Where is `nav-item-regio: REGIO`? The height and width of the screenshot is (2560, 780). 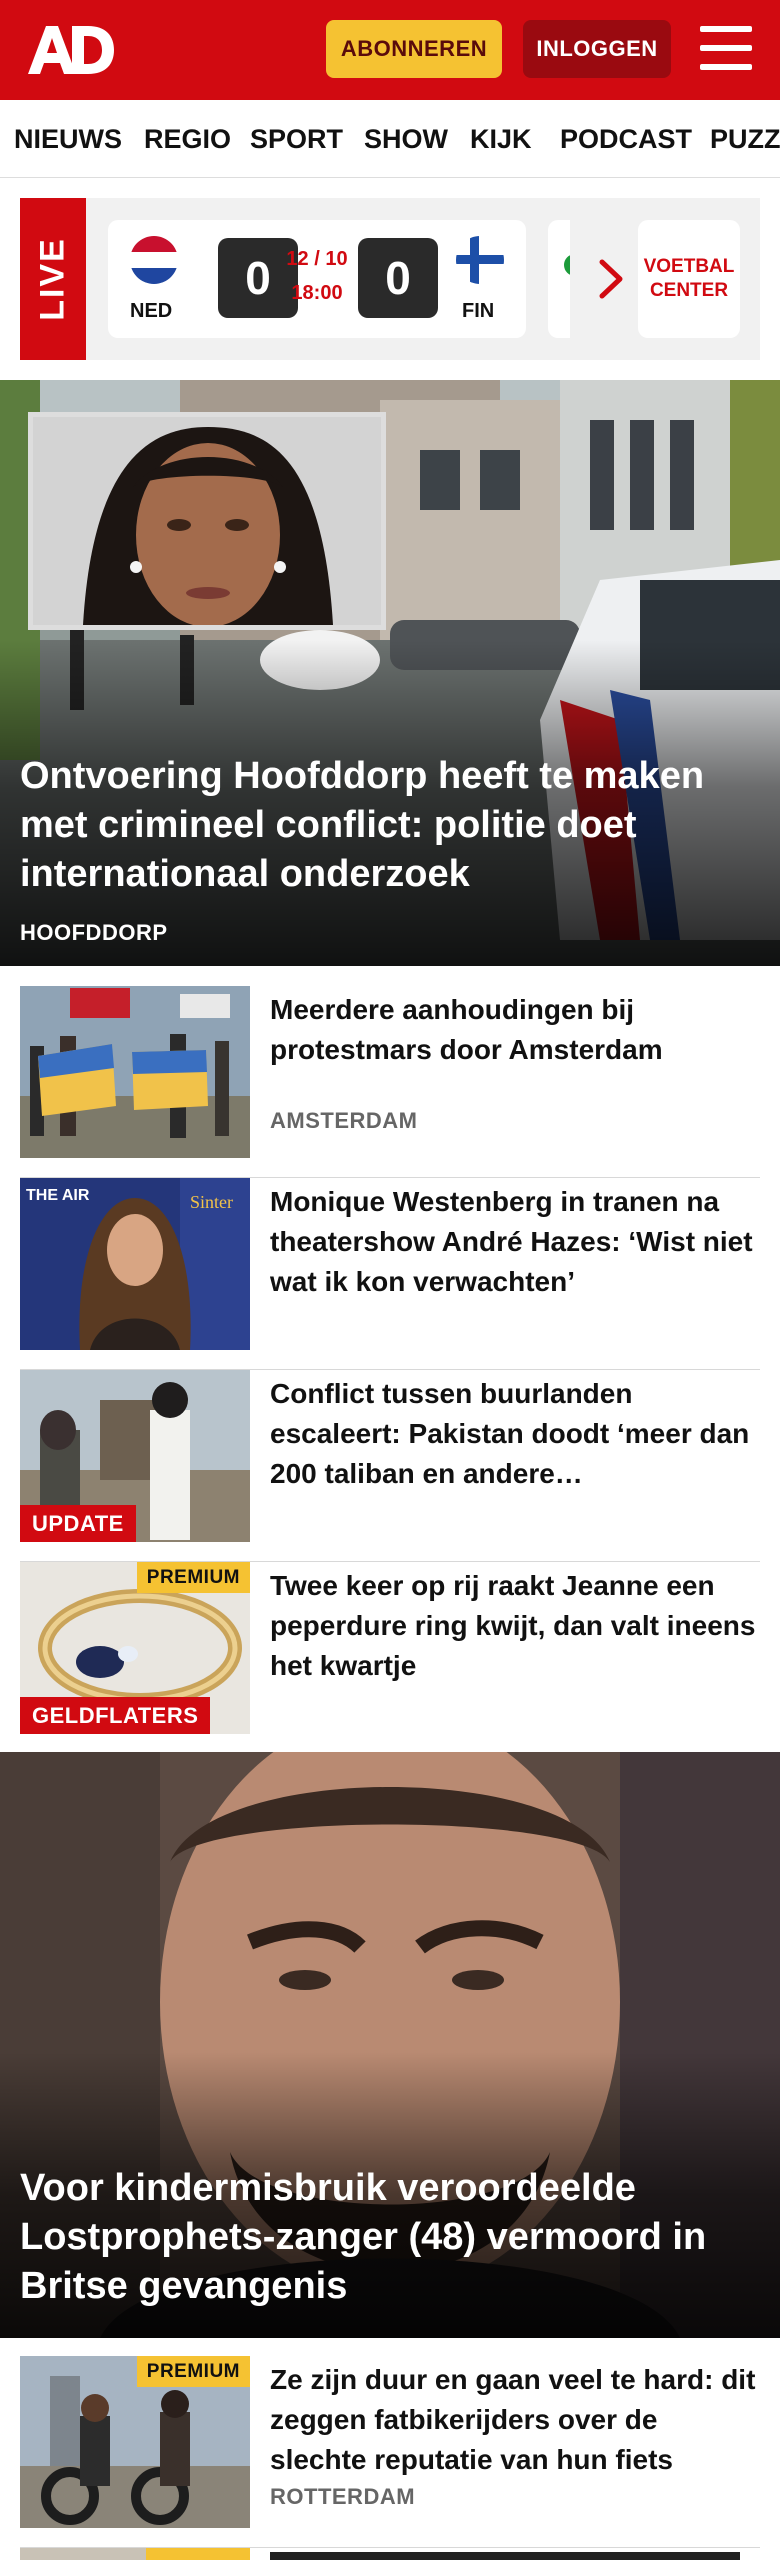
nav-item-regio: REGIO is located at coordinates (187, 139).